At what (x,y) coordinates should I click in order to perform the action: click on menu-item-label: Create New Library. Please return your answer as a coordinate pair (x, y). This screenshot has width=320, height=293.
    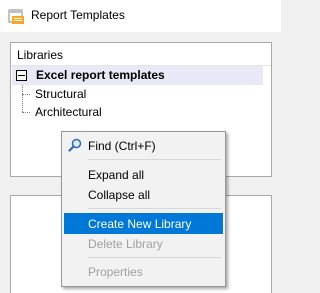
    Looking at the image, I should click on (140, 224).